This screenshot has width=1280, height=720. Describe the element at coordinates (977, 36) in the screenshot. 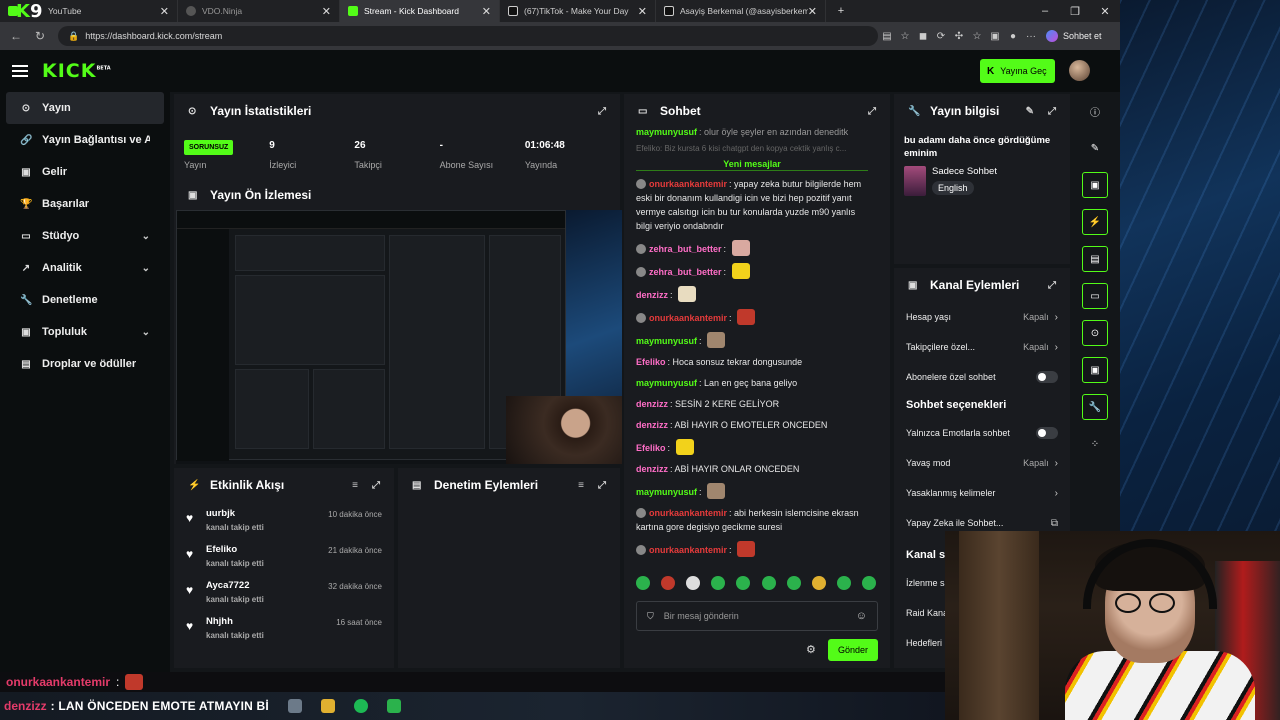

I see `favorites-icon: ☆` at that location.